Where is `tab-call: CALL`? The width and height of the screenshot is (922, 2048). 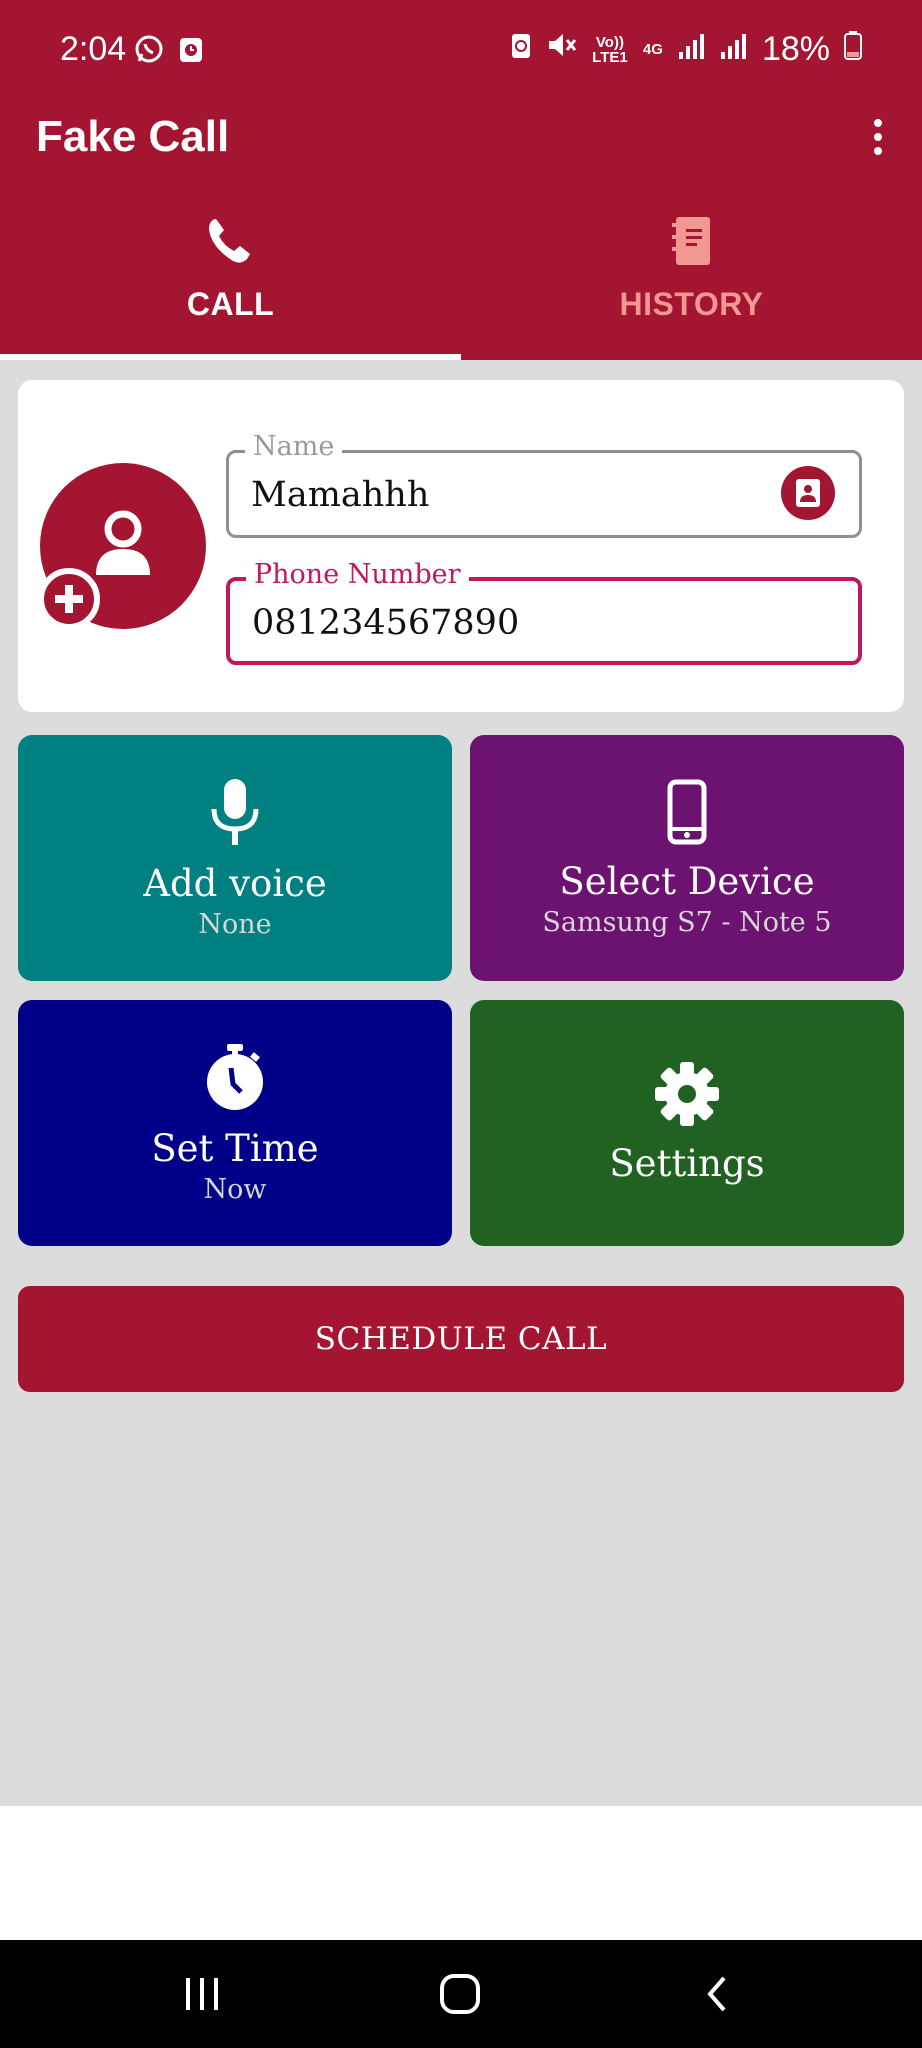 tab-call: CALL is located at coordinates (230, 287).